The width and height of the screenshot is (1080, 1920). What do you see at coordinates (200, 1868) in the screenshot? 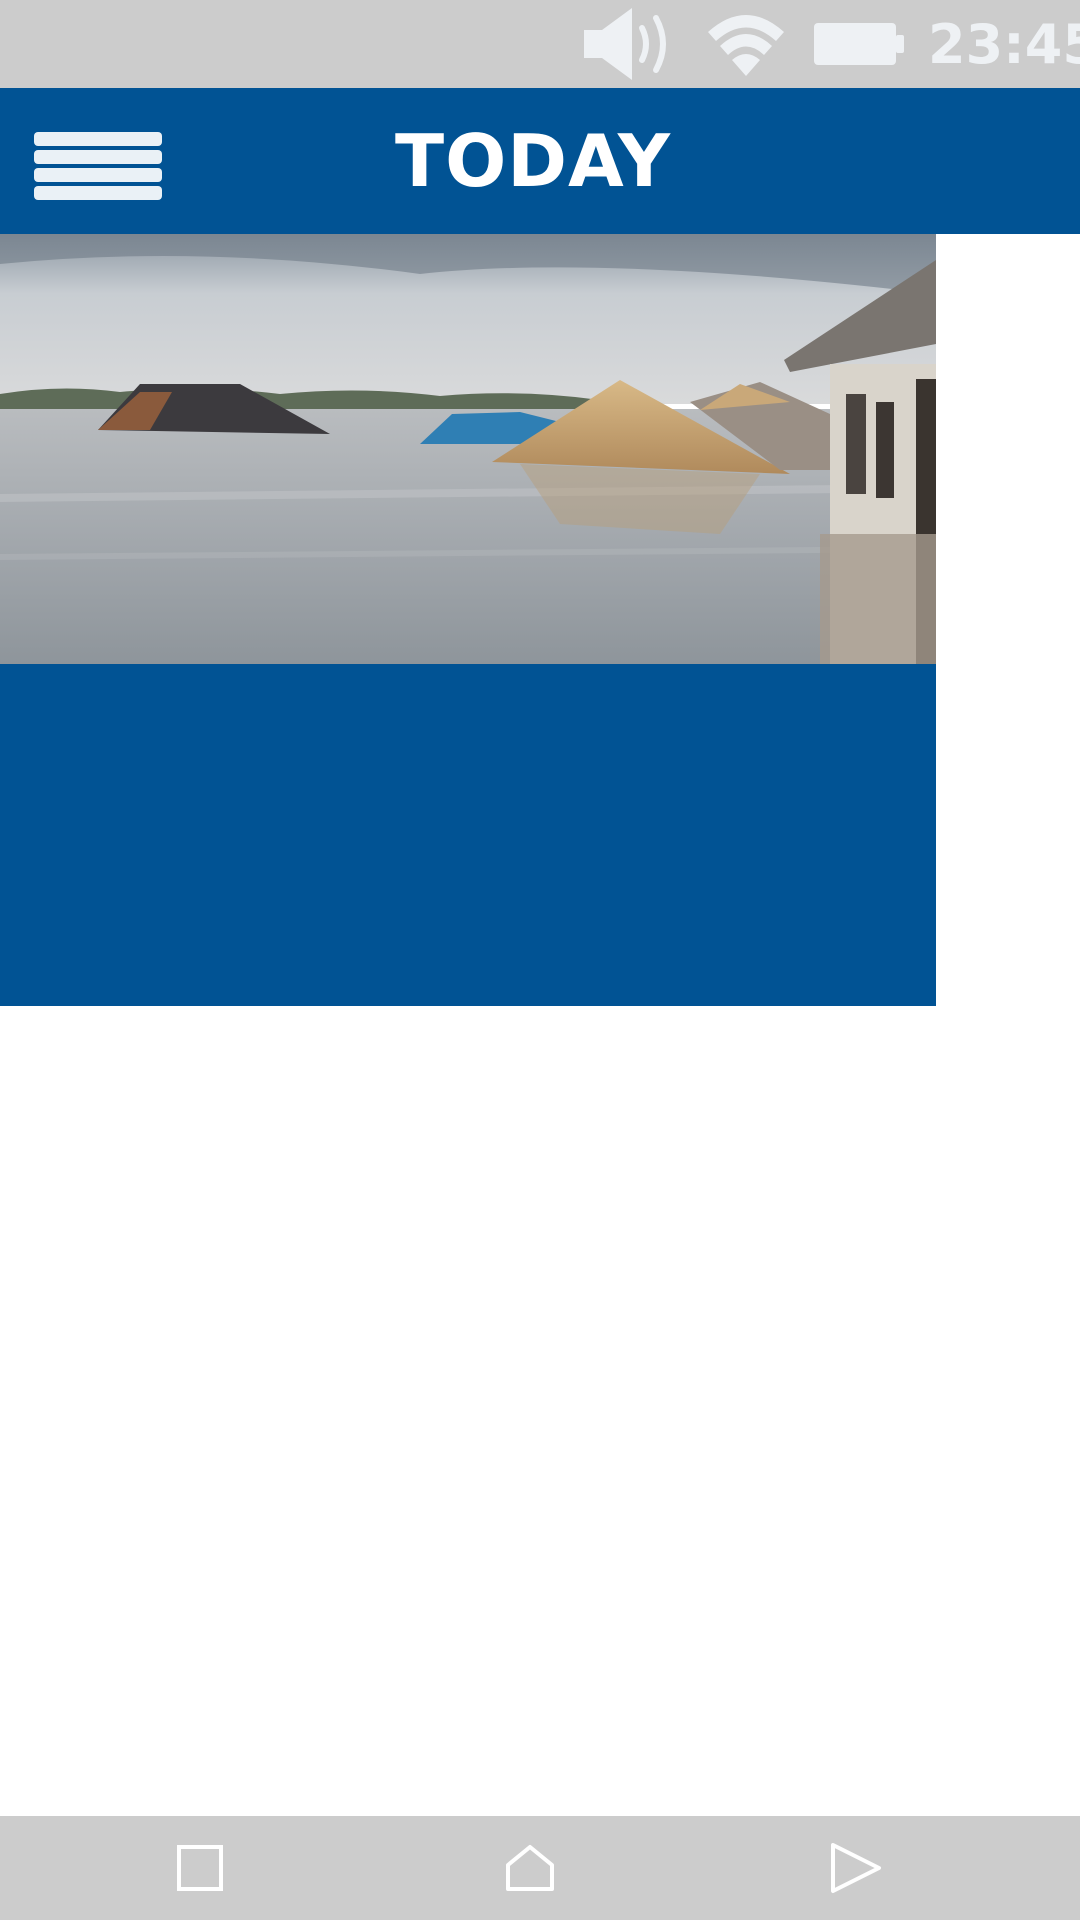
I see `recents-square-icon` at bounding box center [200, 1868].